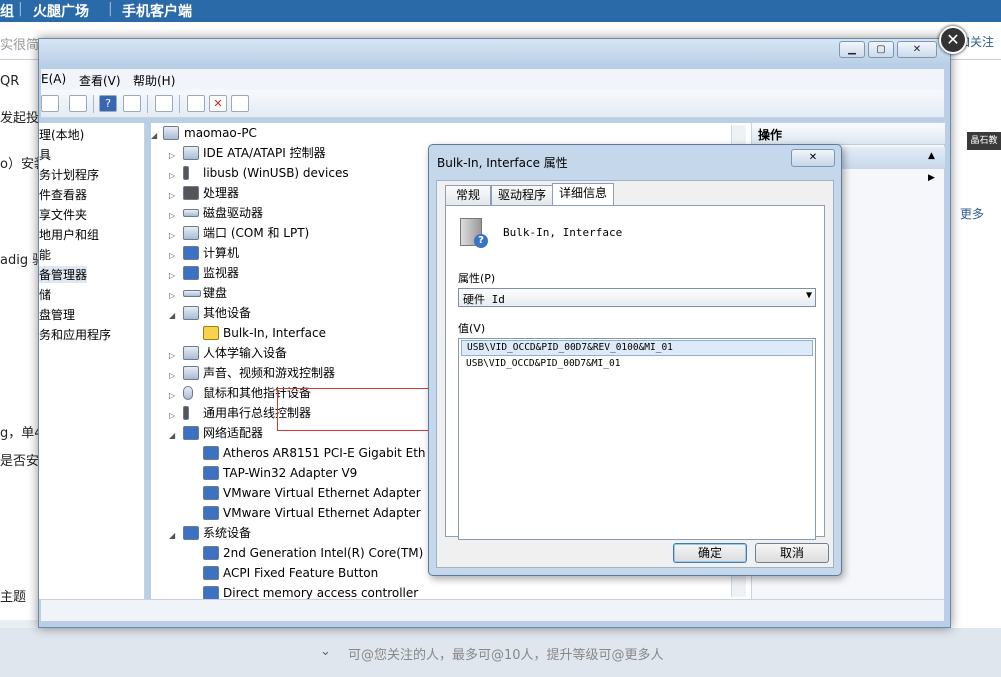  What do you see at coordinates (637, 365) in the screenshot?
I see `value-list-item: USB\VID_OCCD&PID_00D7&MI_01` at bounding box center [637, 365].